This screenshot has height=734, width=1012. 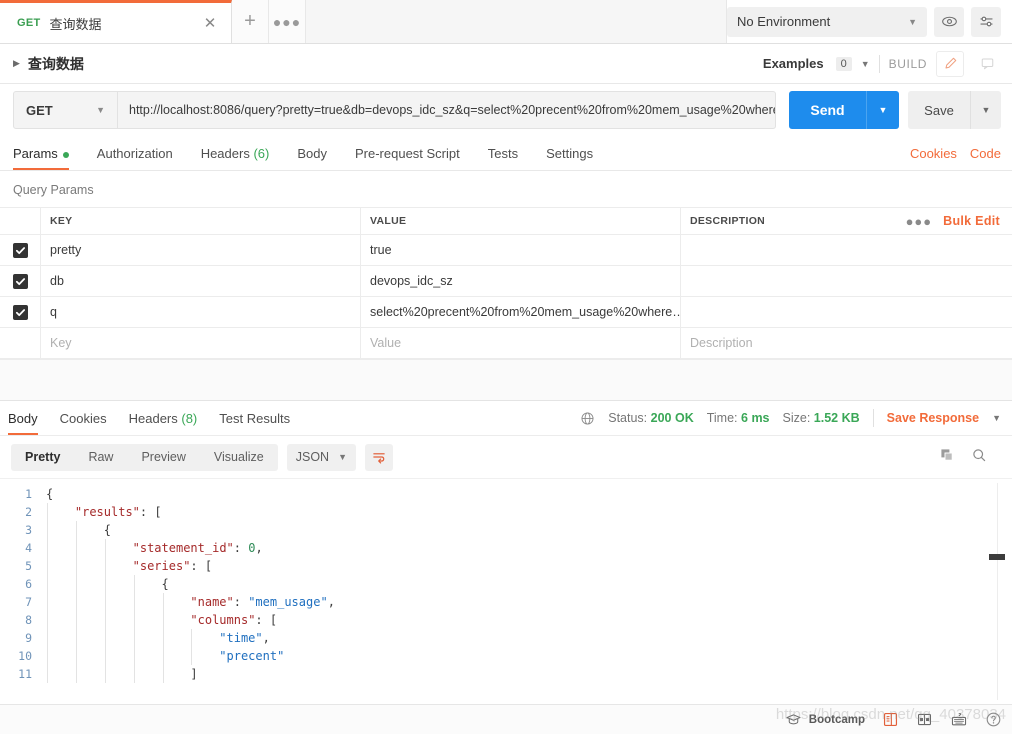 I want to click on json-line: 5 "series": [, so click(x=506, y=566).